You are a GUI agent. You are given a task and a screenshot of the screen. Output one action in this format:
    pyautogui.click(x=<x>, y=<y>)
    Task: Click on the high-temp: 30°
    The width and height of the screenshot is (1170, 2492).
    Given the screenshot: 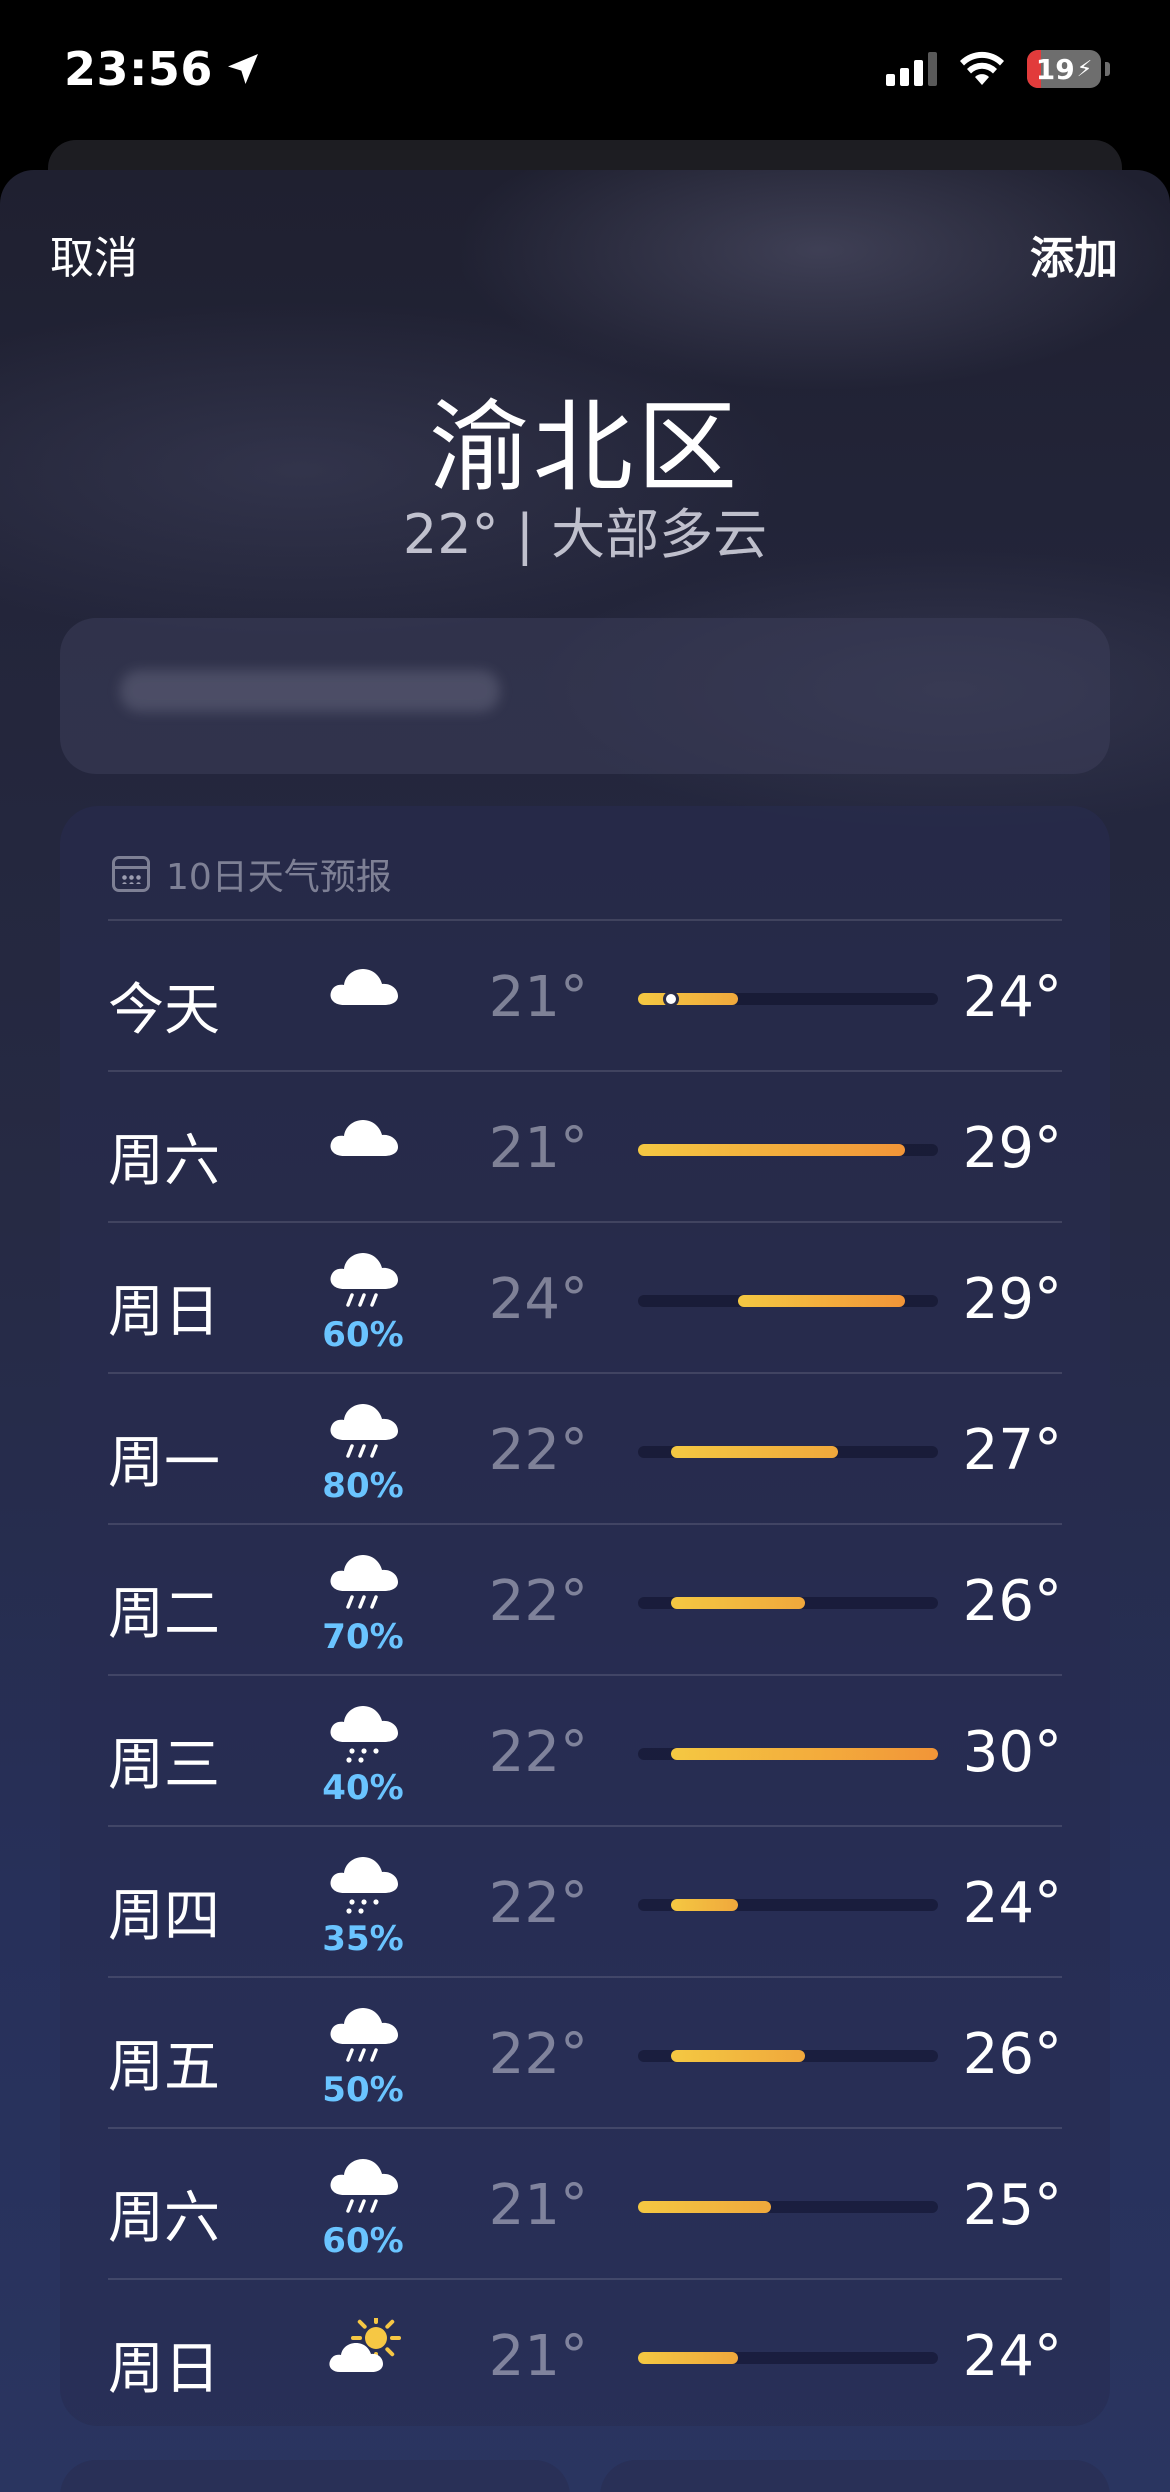 What is the action you would take?
    pyautogui.click(x=1012, y=1752)
    